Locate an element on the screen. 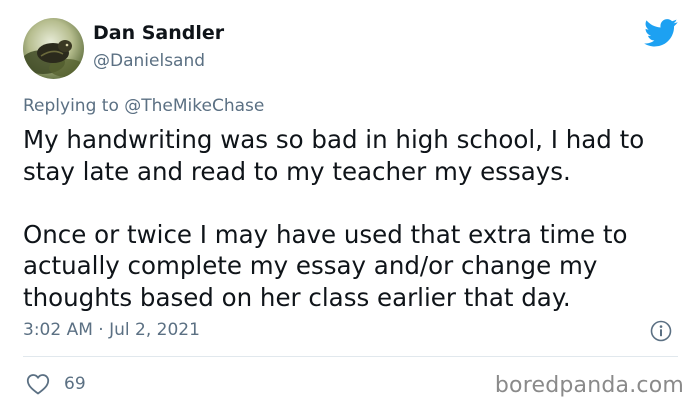 This screenshot has height=410, width=700. tweet-timestamp: 3:02 AM · Jul 2, 2021 is located at coordinates (111, 330).